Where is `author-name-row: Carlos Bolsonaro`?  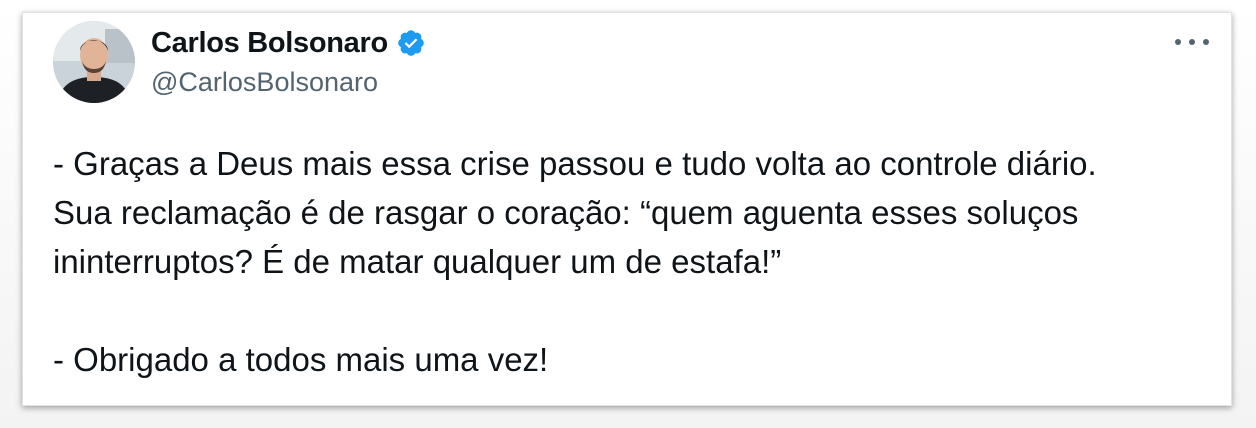
author-name-row: Carlos Bolsonaro is located at coordinates (288, 43).